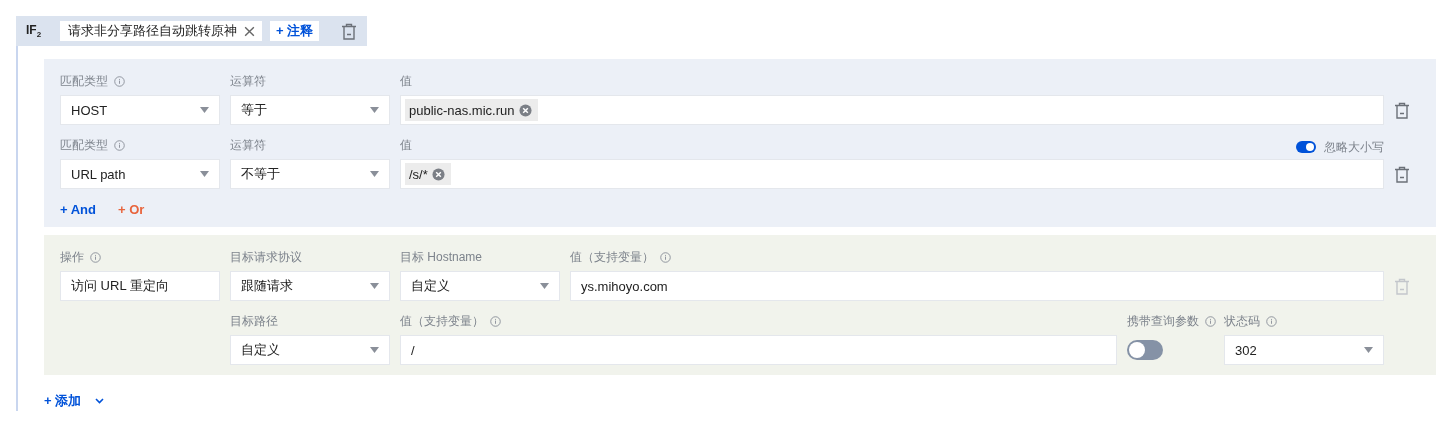 The image size is (1436, 430). What do you see at coordinates (254, 321) in the screenshot?
I see `field-label: 目标路径` at bounding box center [254, 321].